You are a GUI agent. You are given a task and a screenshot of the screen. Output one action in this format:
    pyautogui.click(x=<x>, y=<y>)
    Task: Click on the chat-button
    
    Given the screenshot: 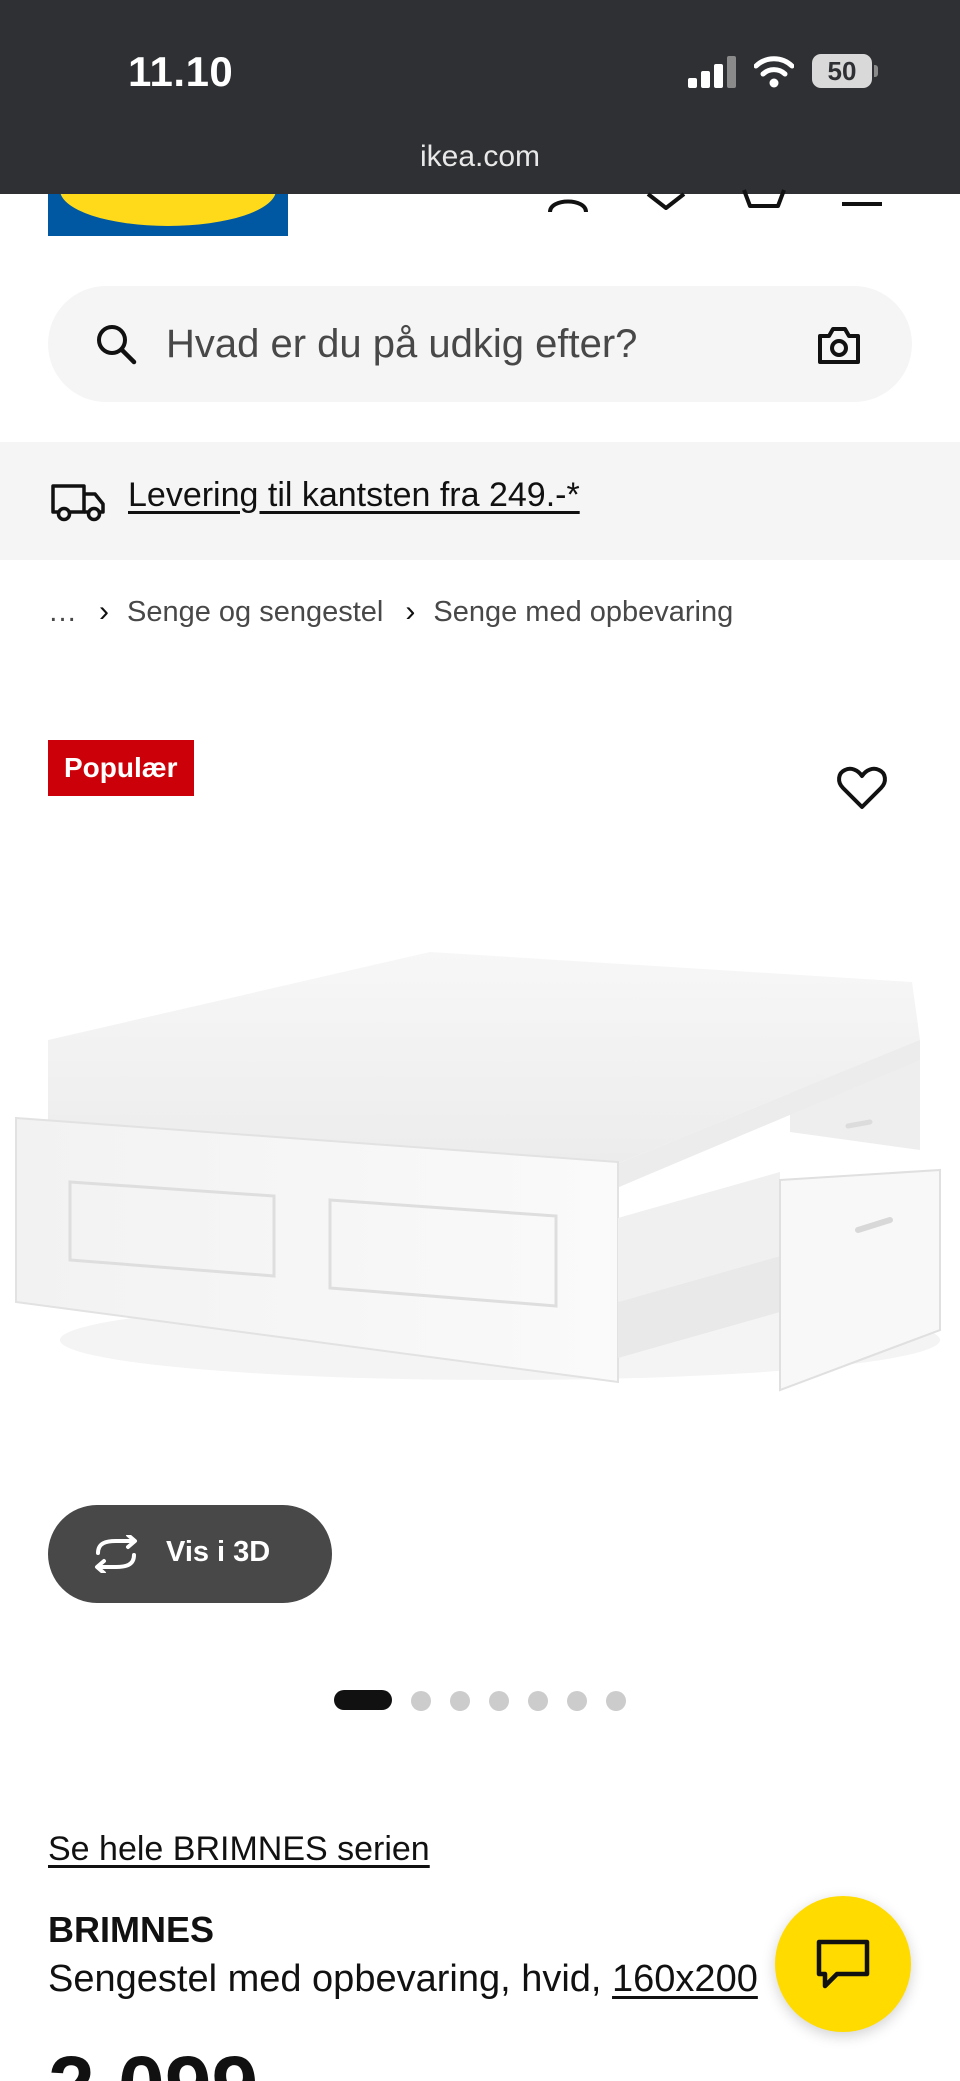 What is the action you would take?
    pyautogui.click(x=843, y=1964)
    